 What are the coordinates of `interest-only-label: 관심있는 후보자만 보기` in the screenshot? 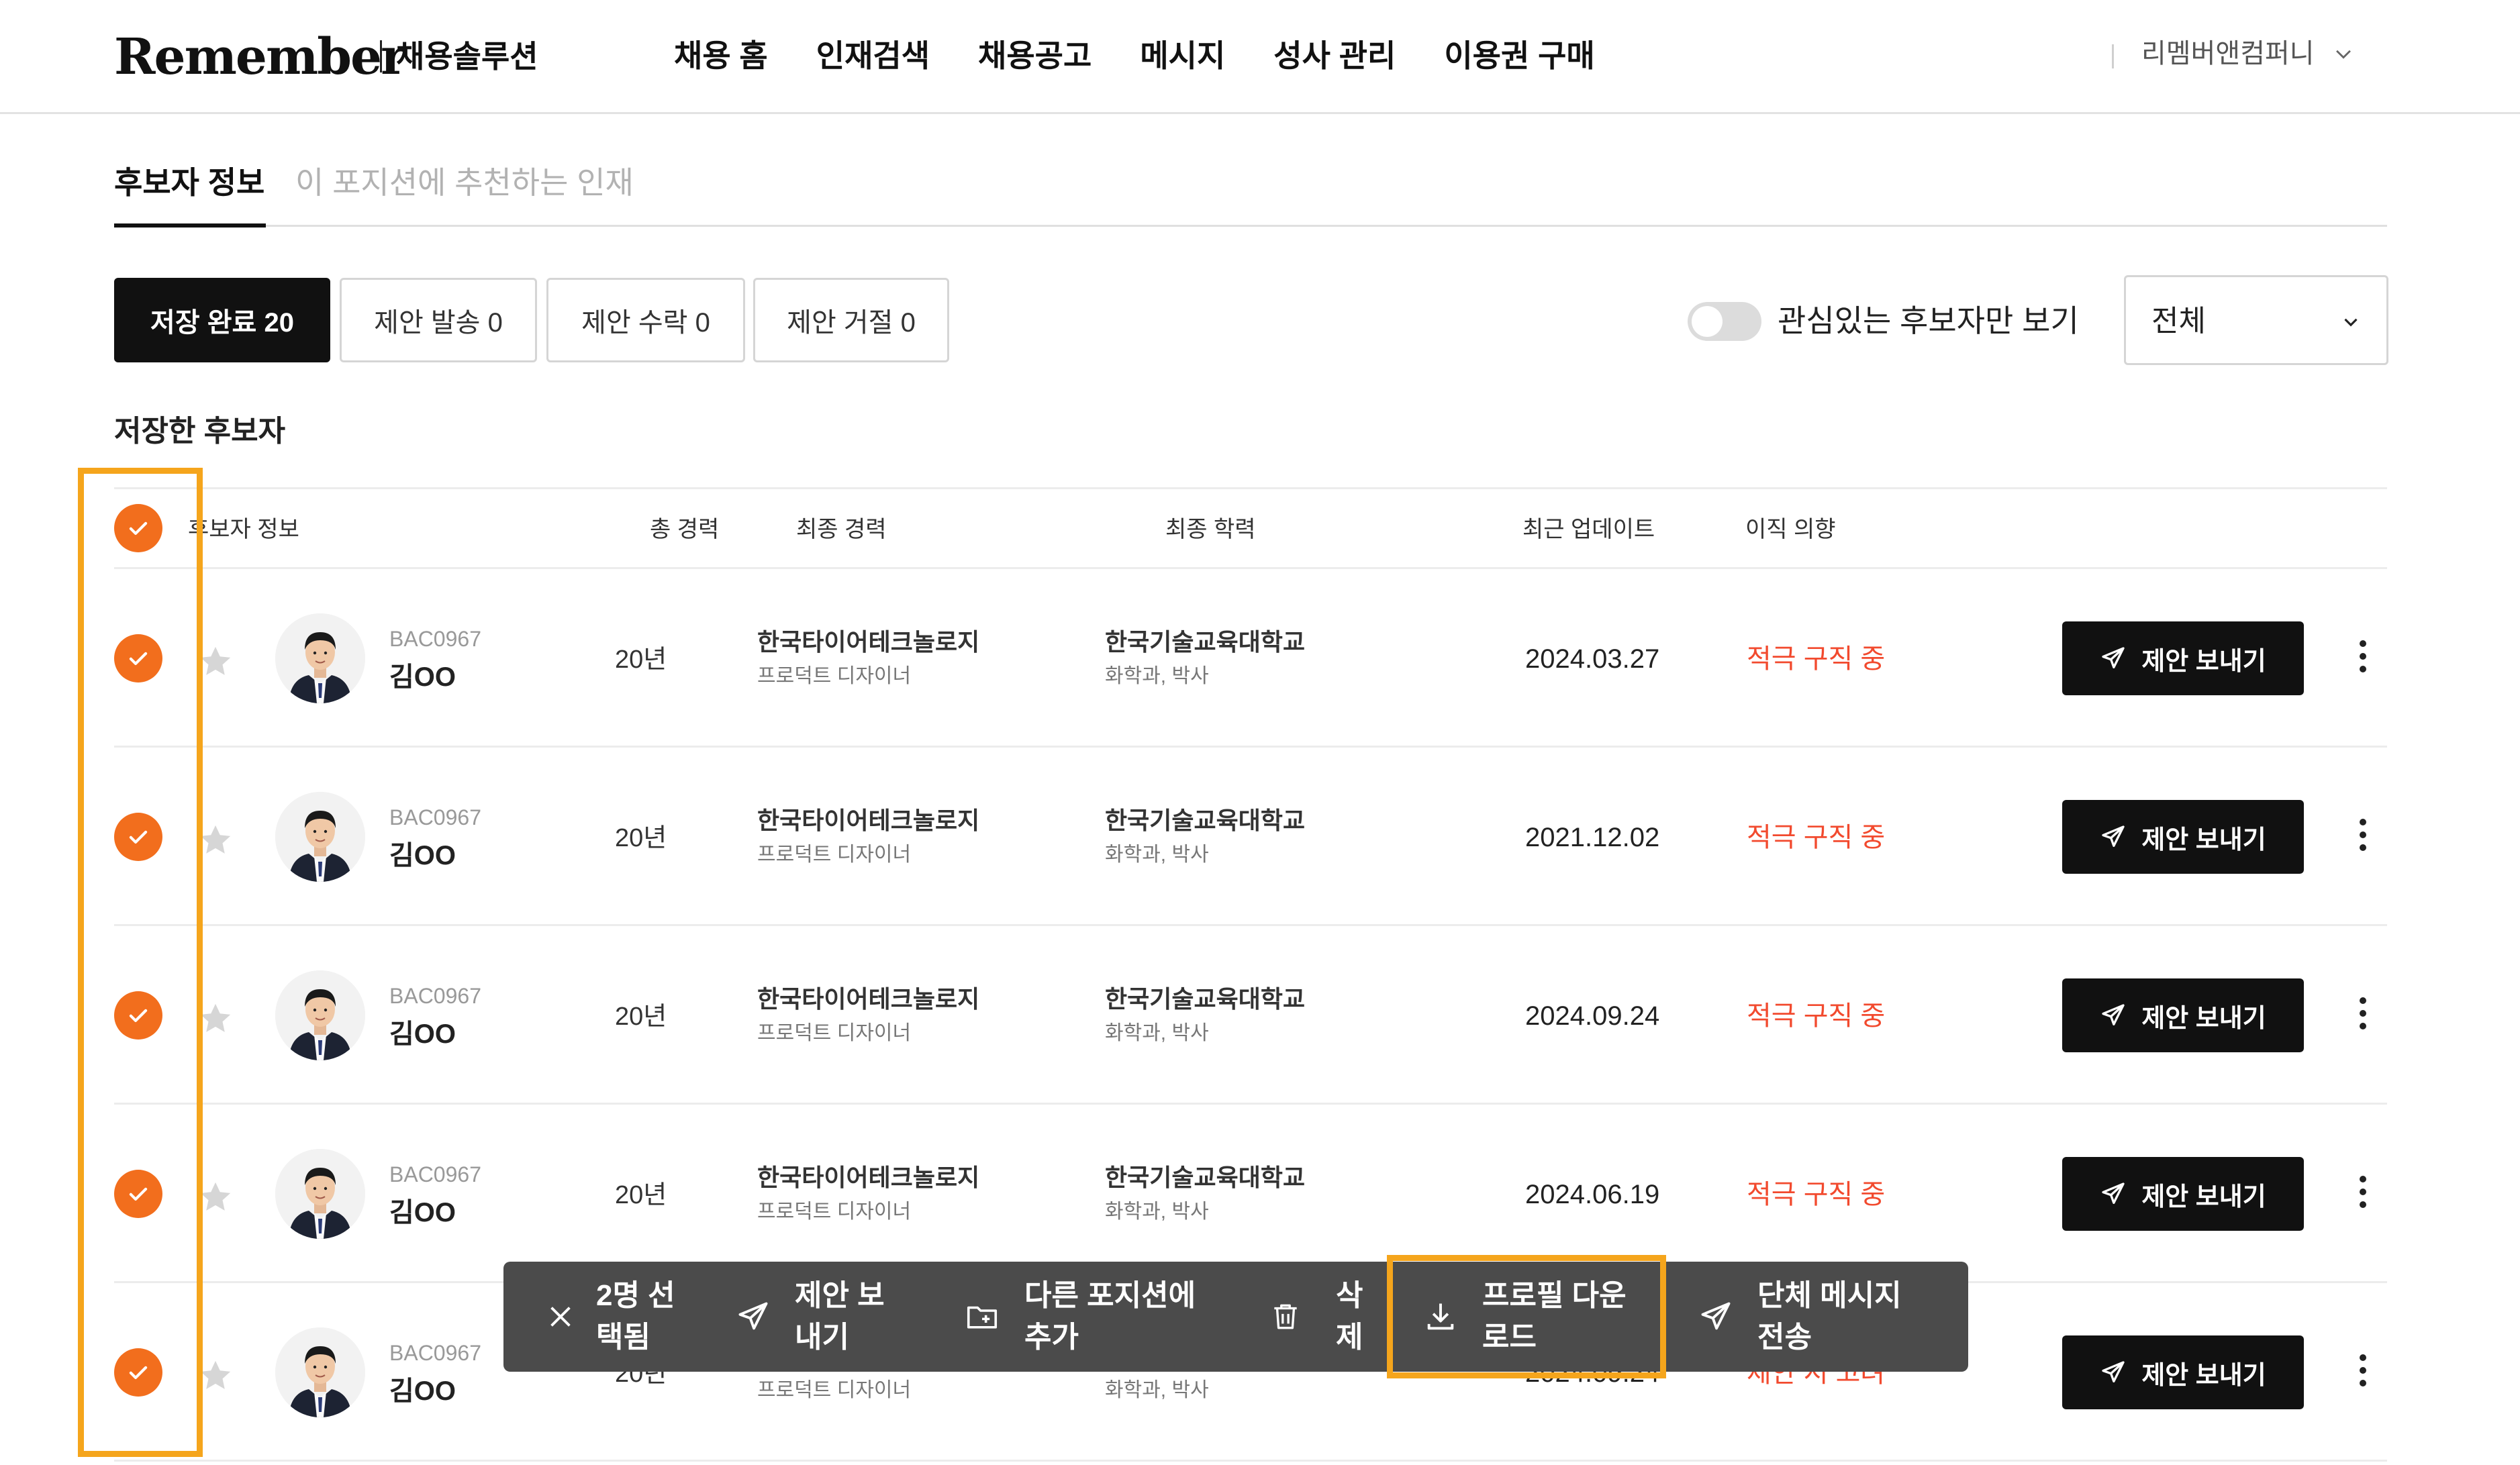 It's located at (1928, 321).